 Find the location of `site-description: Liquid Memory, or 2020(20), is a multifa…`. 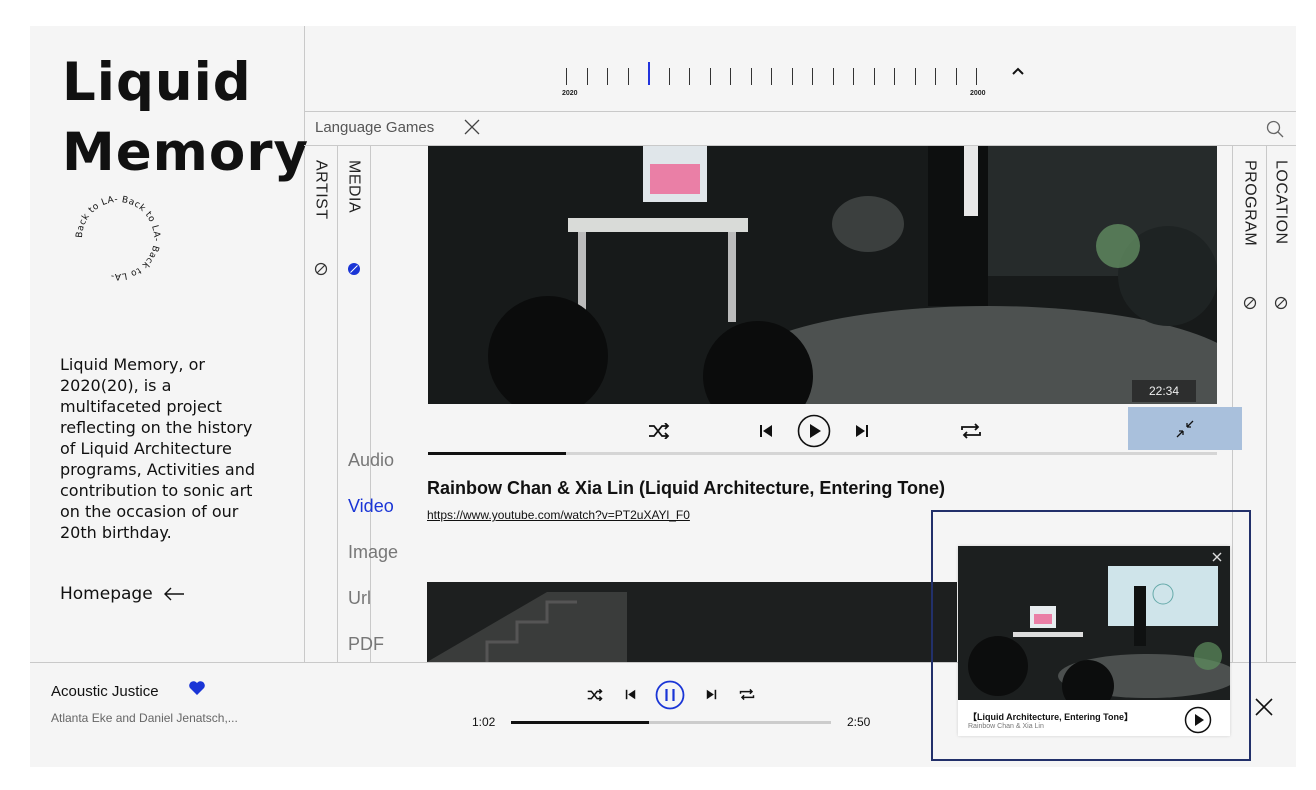

site-description: Liquid Memory, or 2020(20), is a multifa… is located at coordinates (157, 448).